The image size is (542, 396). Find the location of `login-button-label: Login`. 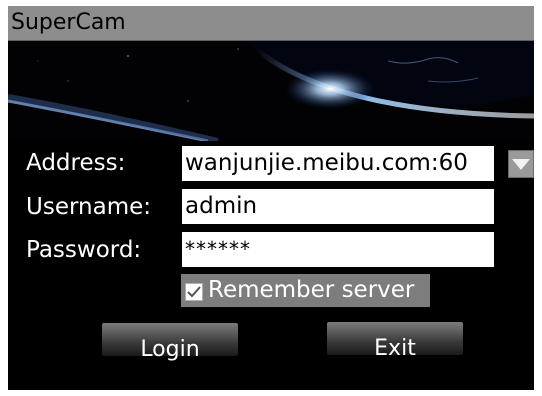

login-button-label: Login is located at coordinates (170, 349).